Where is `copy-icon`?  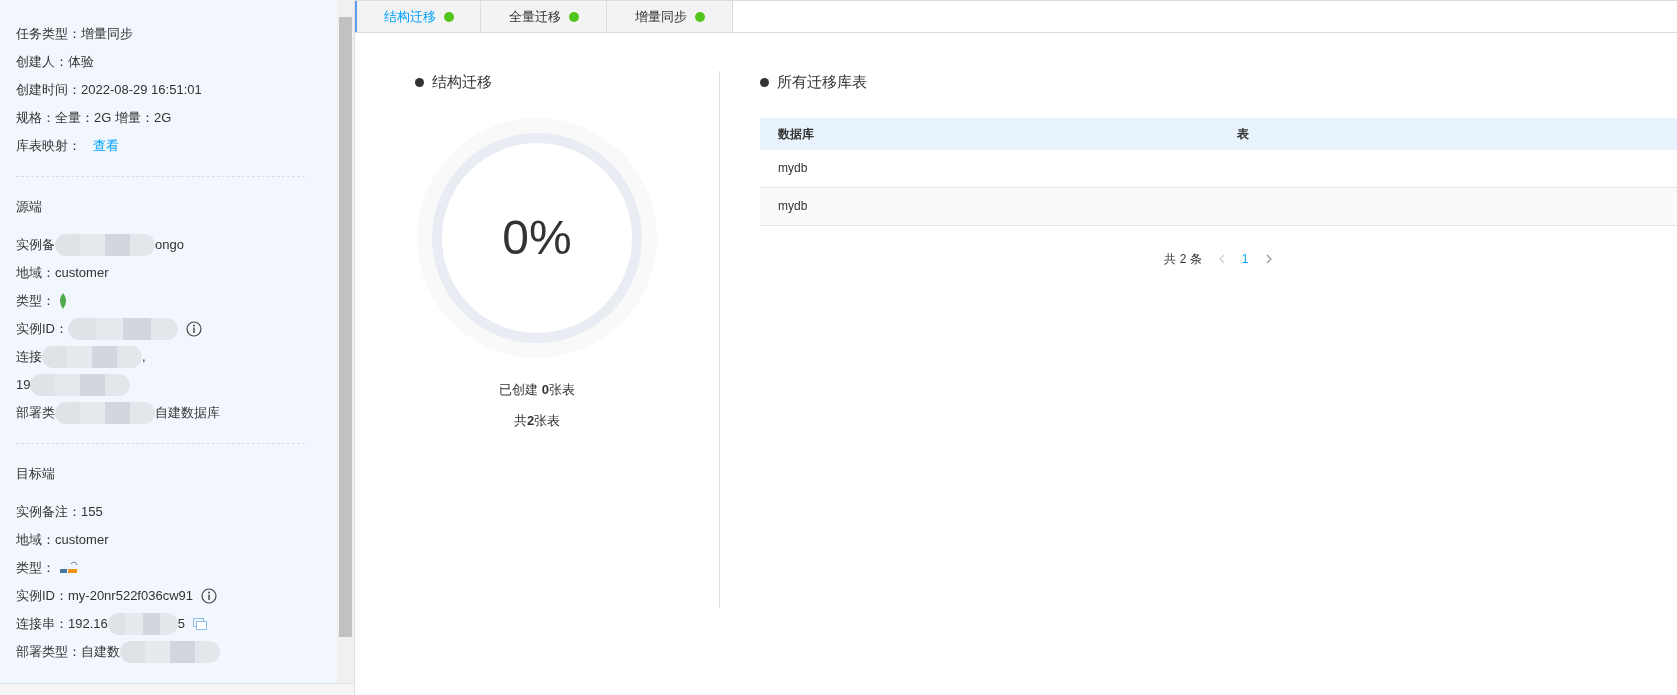 copy-icon is located at coordinates (200, 624).